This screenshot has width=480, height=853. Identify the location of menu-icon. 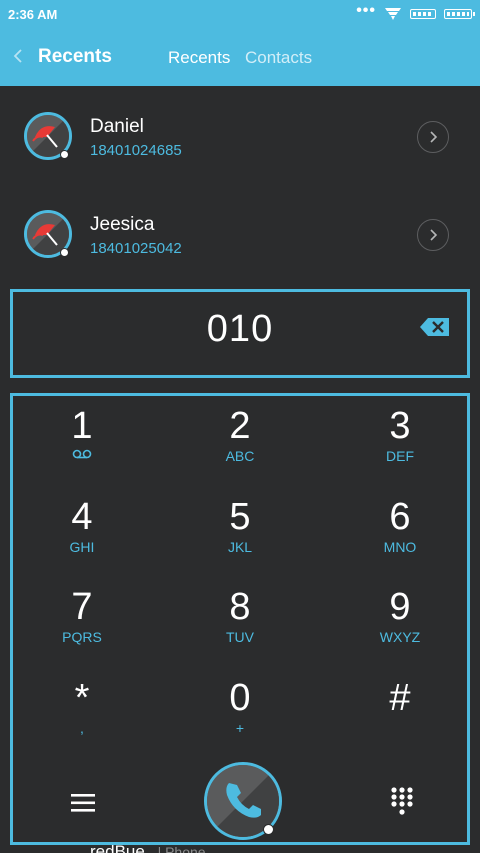
(83, 803).